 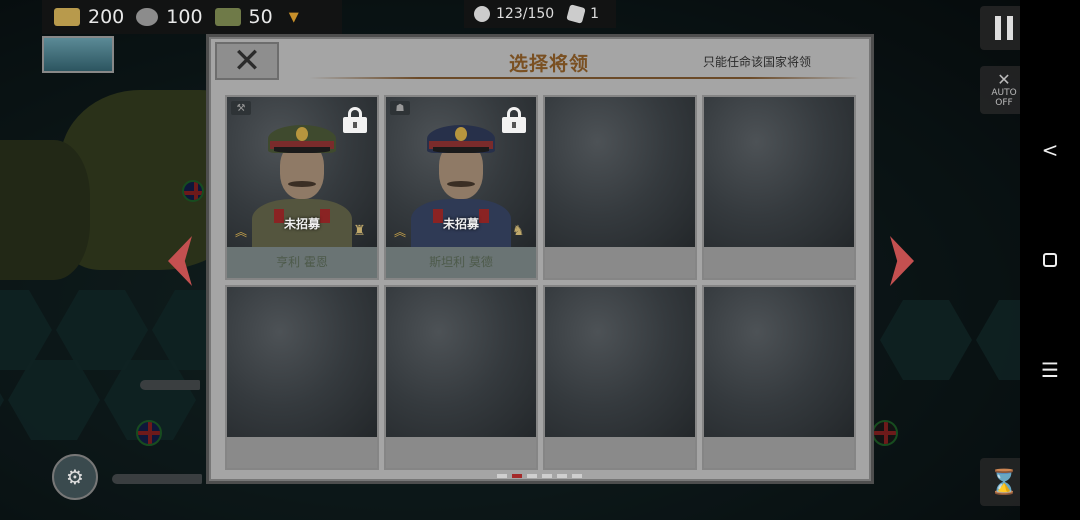 What do you see at coordinates (998, 28) in the screenshot?
I see `pause-icon` at bounding box center [998, 28].